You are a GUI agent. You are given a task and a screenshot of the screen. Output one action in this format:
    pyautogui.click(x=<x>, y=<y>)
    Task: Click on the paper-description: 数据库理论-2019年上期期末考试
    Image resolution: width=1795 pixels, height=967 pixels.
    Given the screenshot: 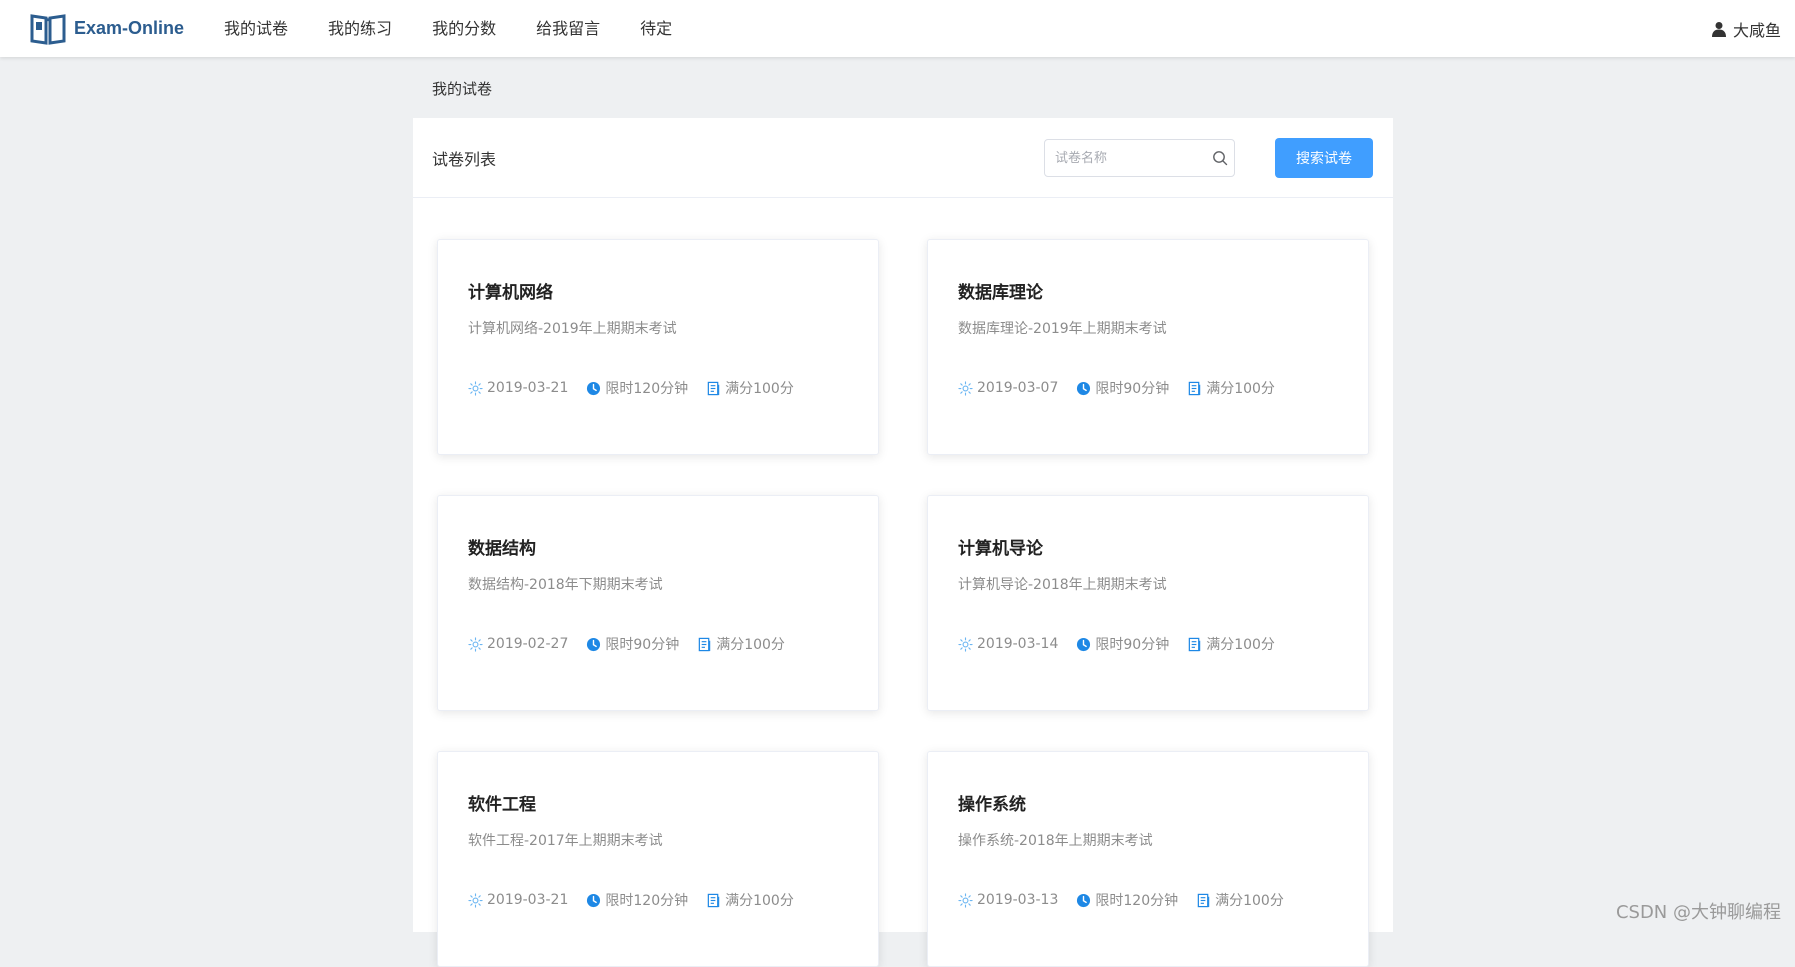 What is the action you would take?
    pyautogui.click(x=1148, y=328)
    